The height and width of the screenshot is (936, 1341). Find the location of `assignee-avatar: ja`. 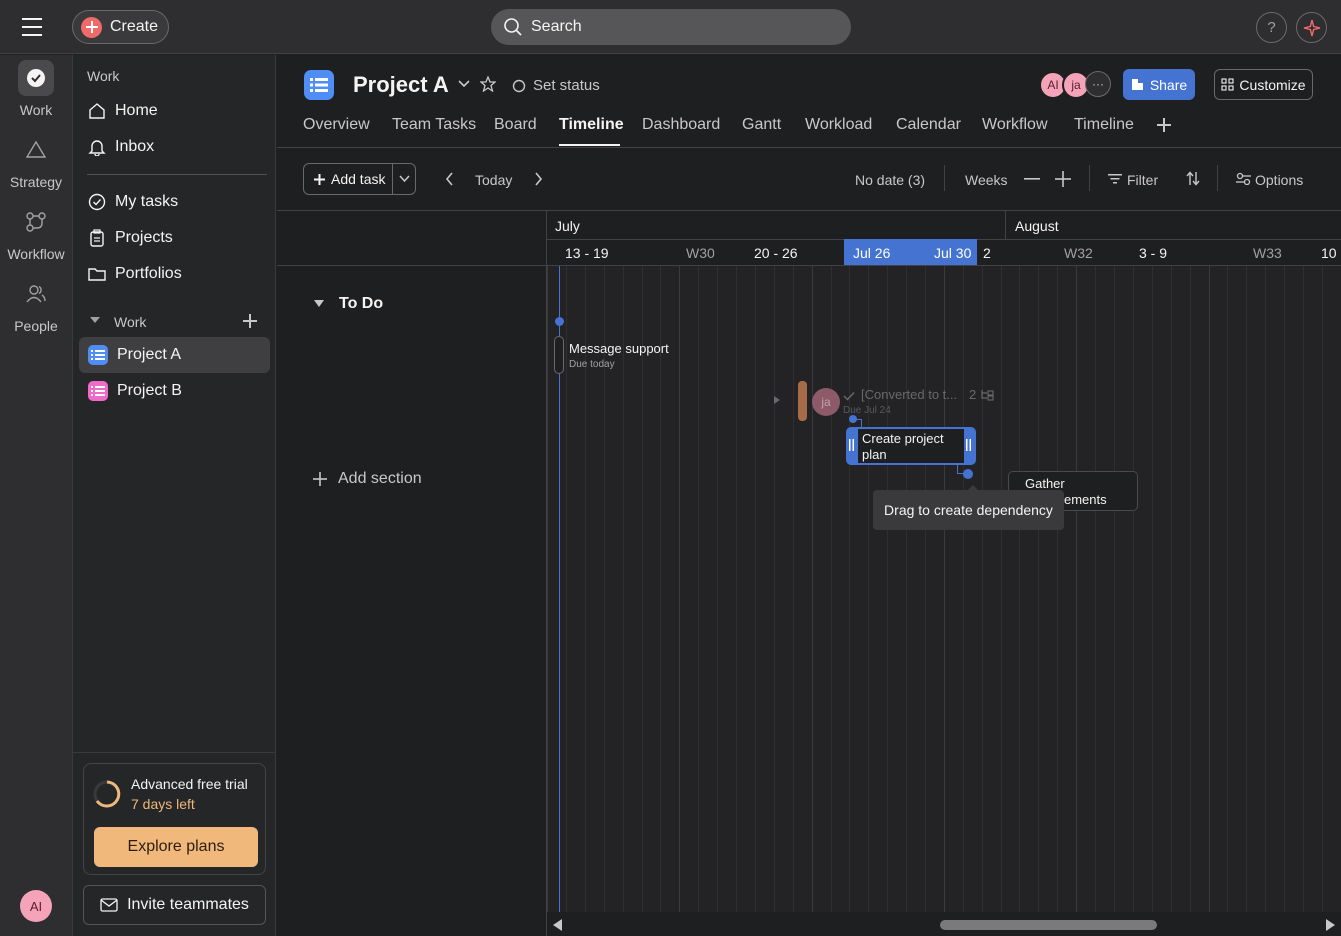

assignee-avatar: ja is located at coordinates (826, 402).